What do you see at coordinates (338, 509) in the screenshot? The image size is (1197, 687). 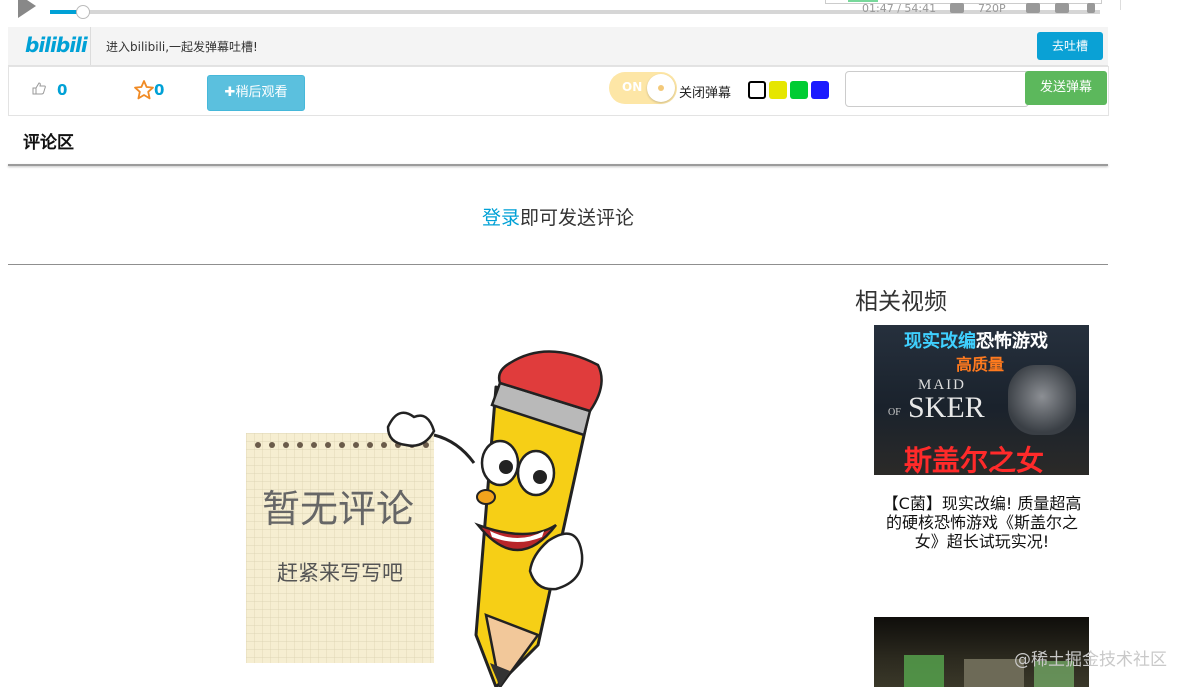 I see `empty-comments-title: 暂无评论` at bounding box center [338, 509].